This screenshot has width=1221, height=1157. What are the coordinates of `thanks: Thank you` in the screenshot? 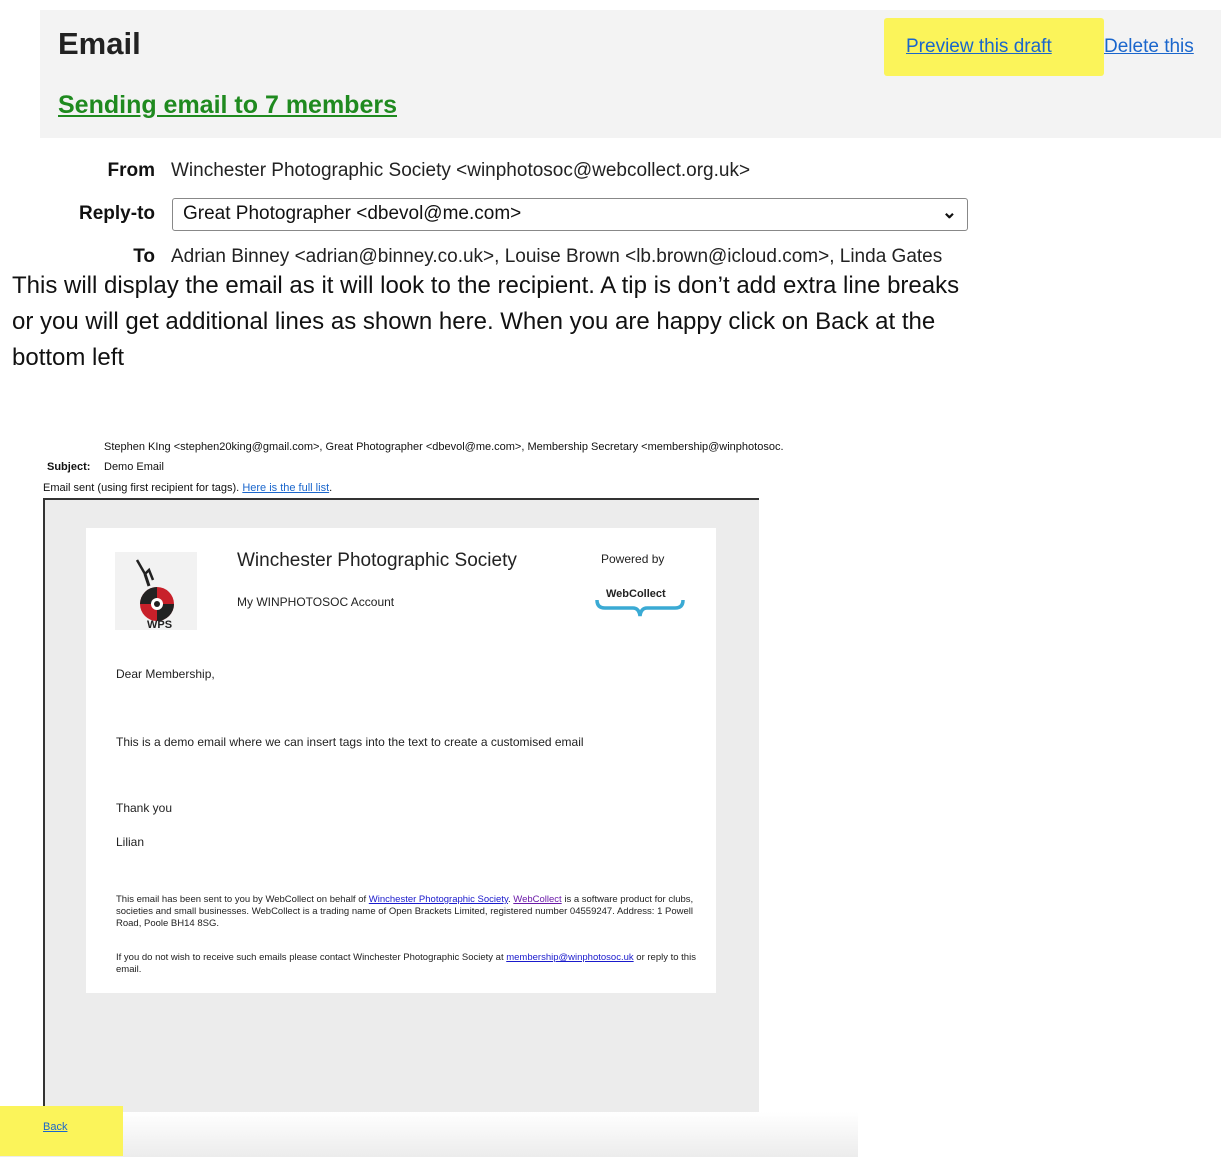 It's located at (144, 808).